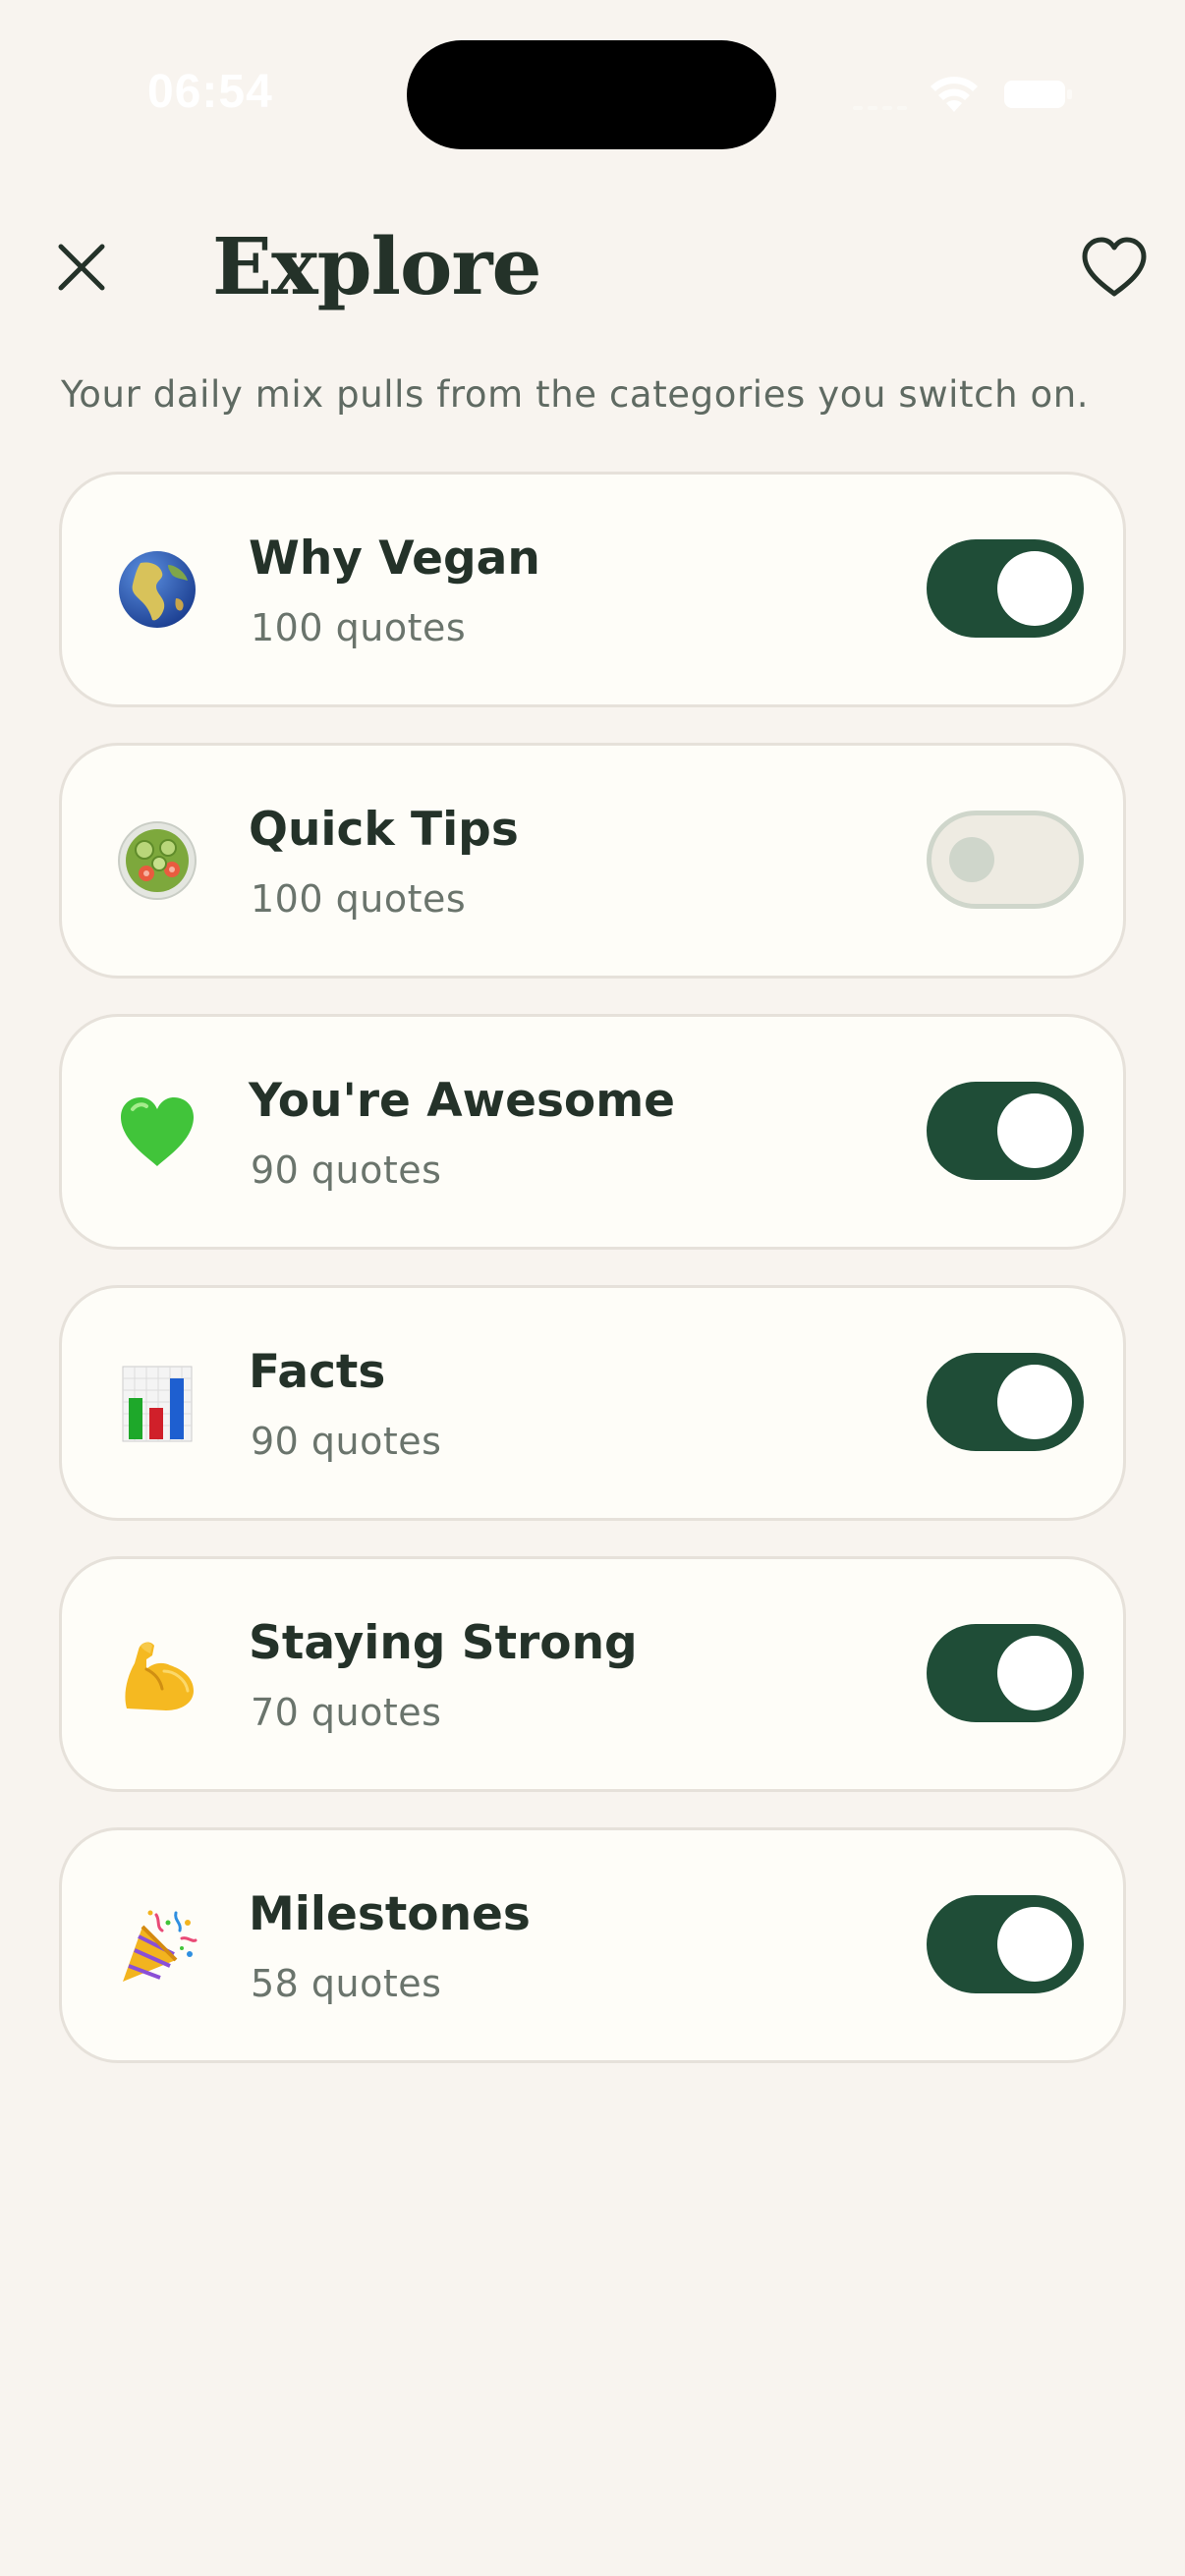  I want to click on salad-icon, so click(157, 860).